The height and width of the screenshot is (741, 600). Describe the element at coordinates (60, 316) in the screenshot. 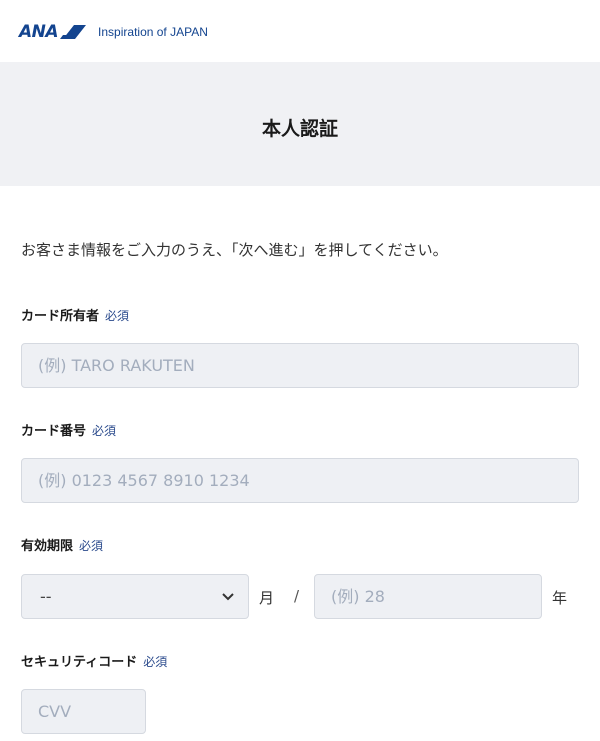

I see `card-holder-label-text: カード所有者` at that location.